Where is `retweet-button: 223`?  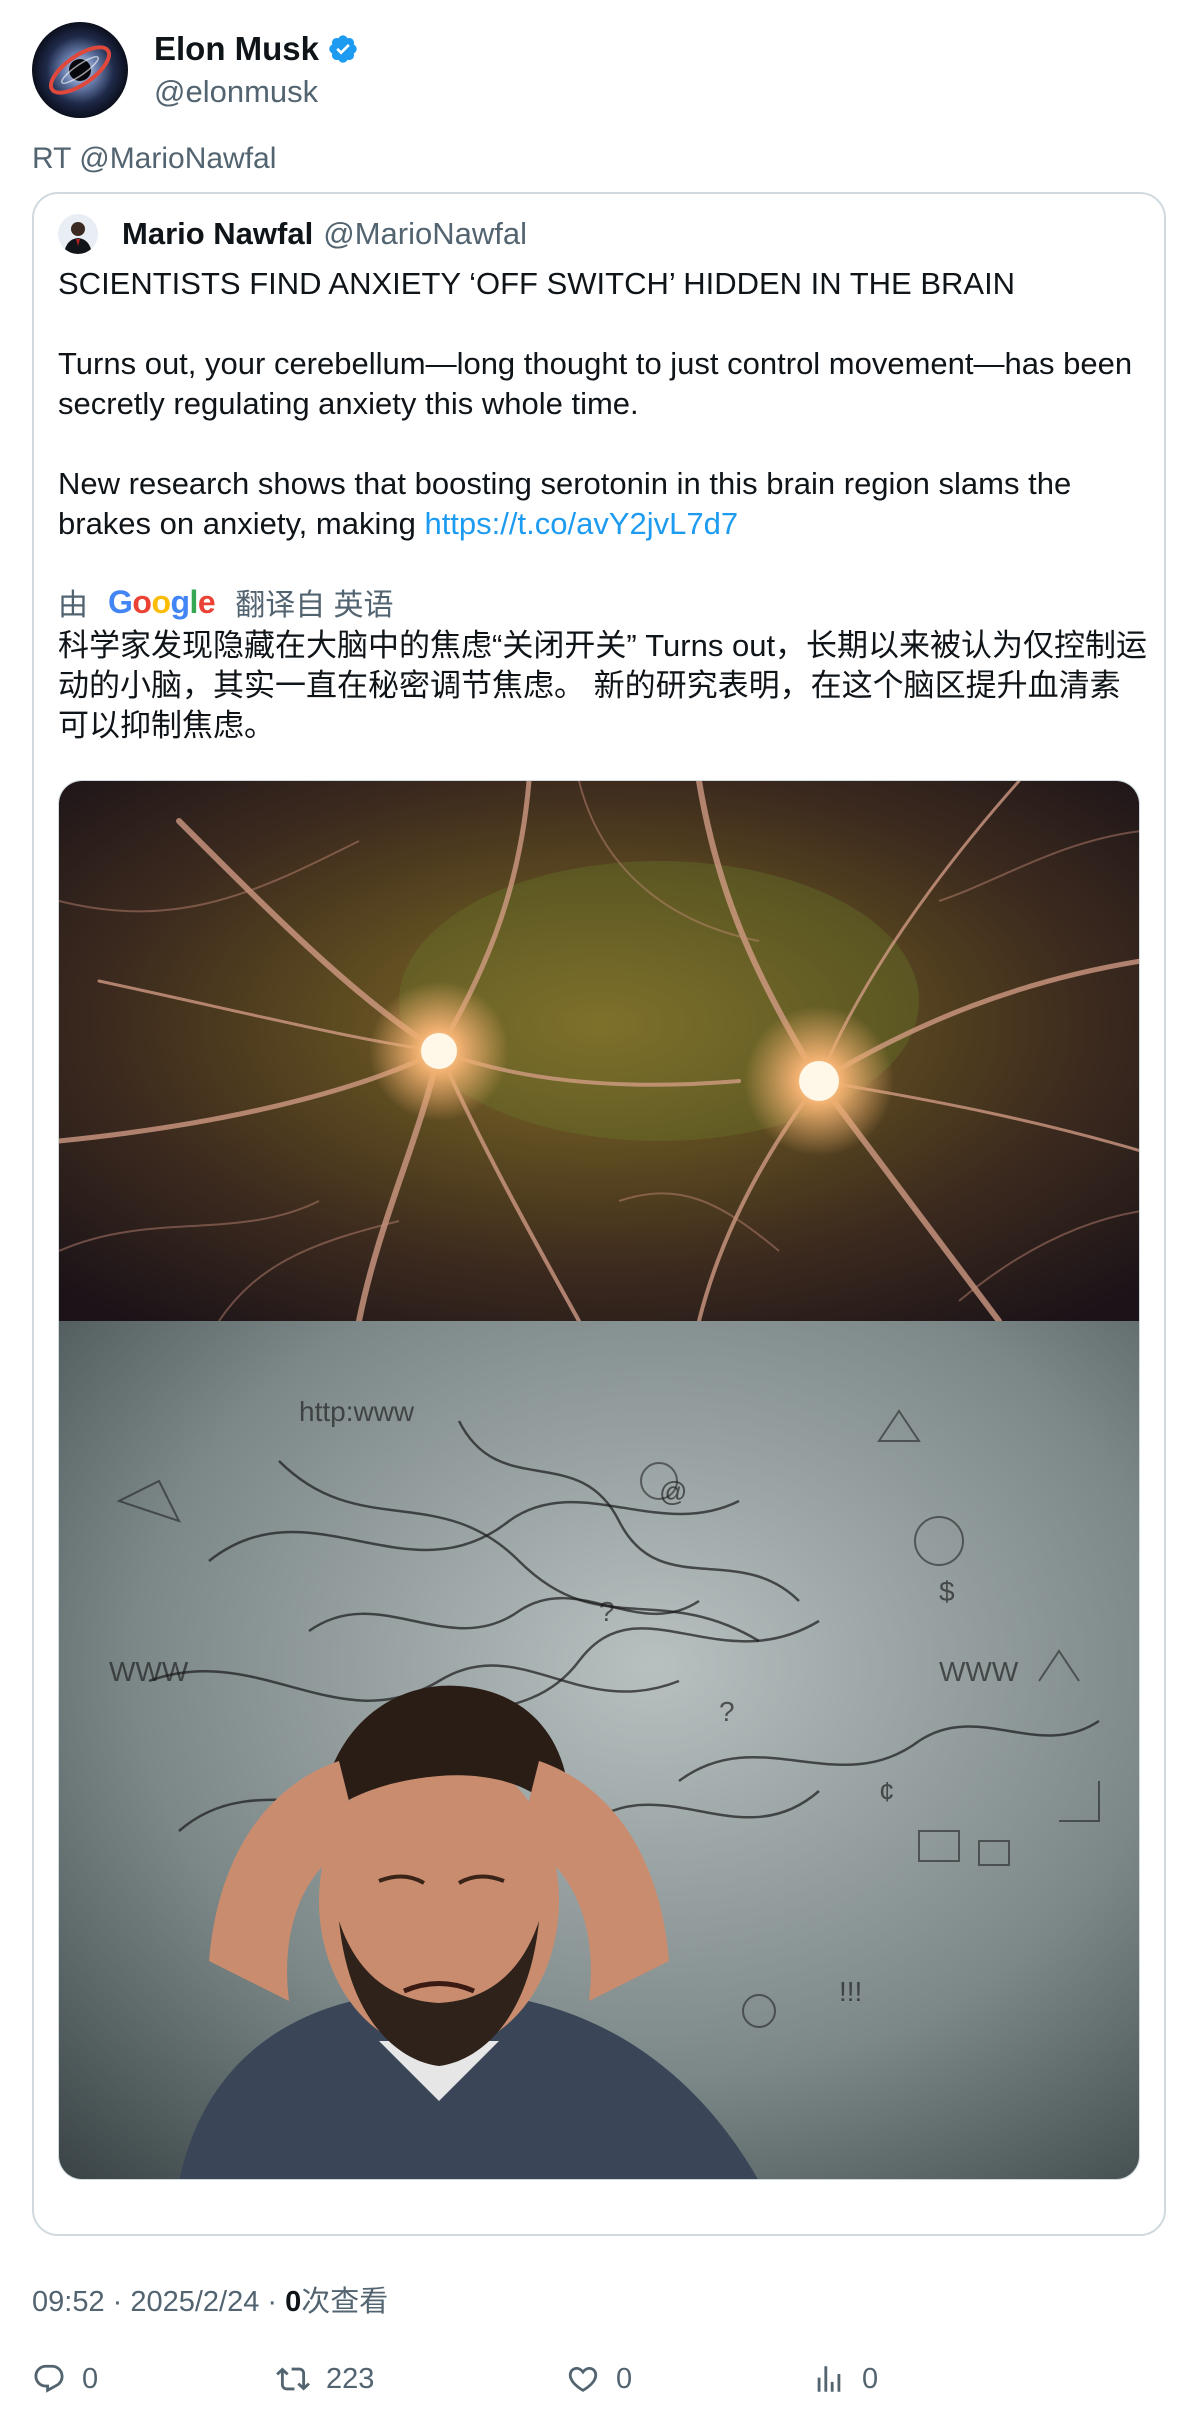
retweet-button: 223 is located at coordinates (325, 2379).